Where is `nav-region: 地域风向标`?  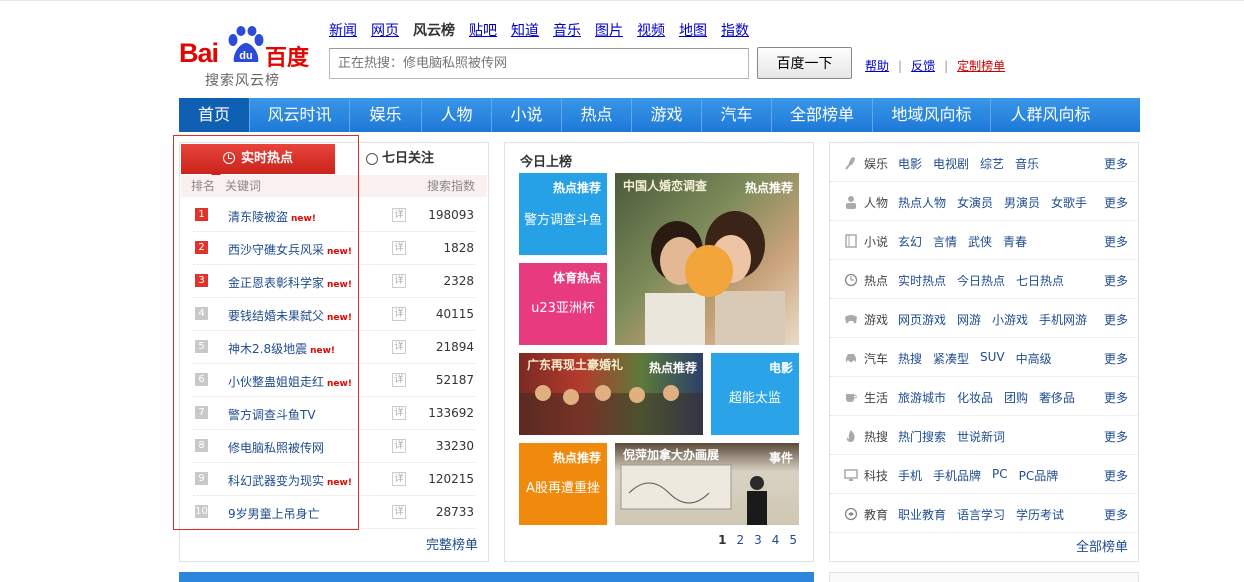 nav-region: 地域风向标 is located at coordinates (932, 115).